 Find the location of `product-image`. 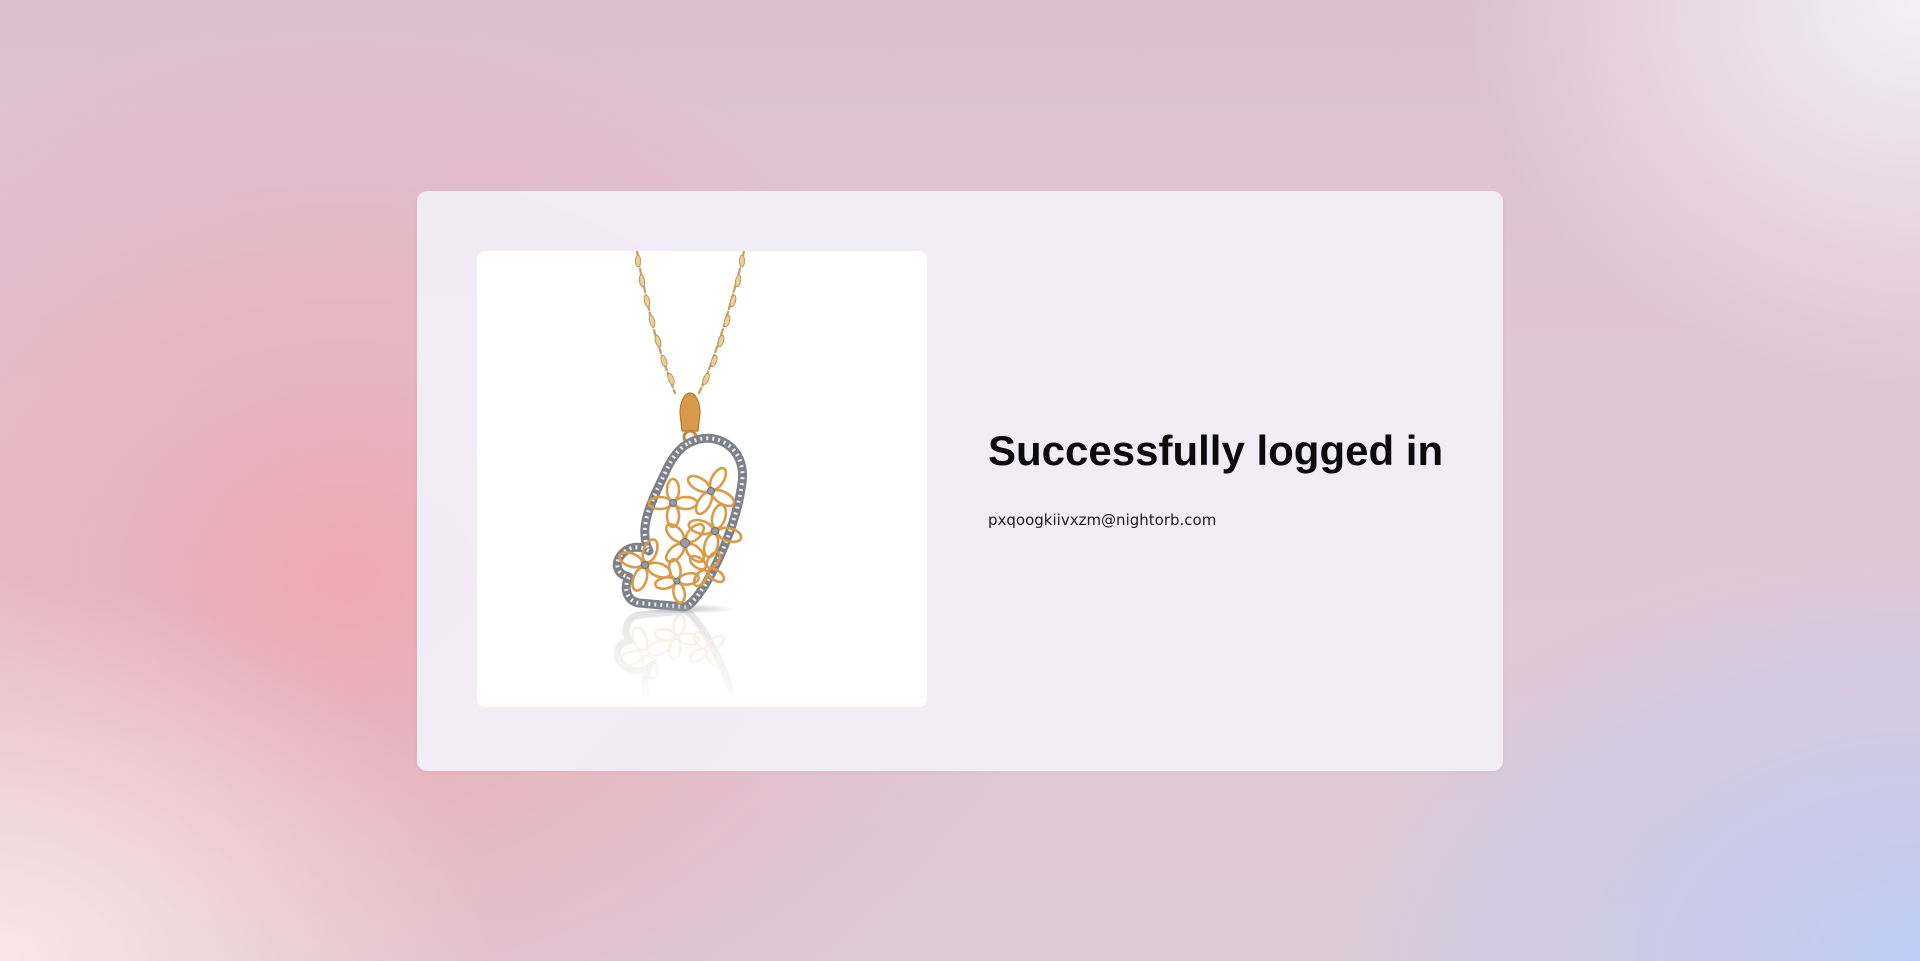

product-image is located at coordinates (702, 479).